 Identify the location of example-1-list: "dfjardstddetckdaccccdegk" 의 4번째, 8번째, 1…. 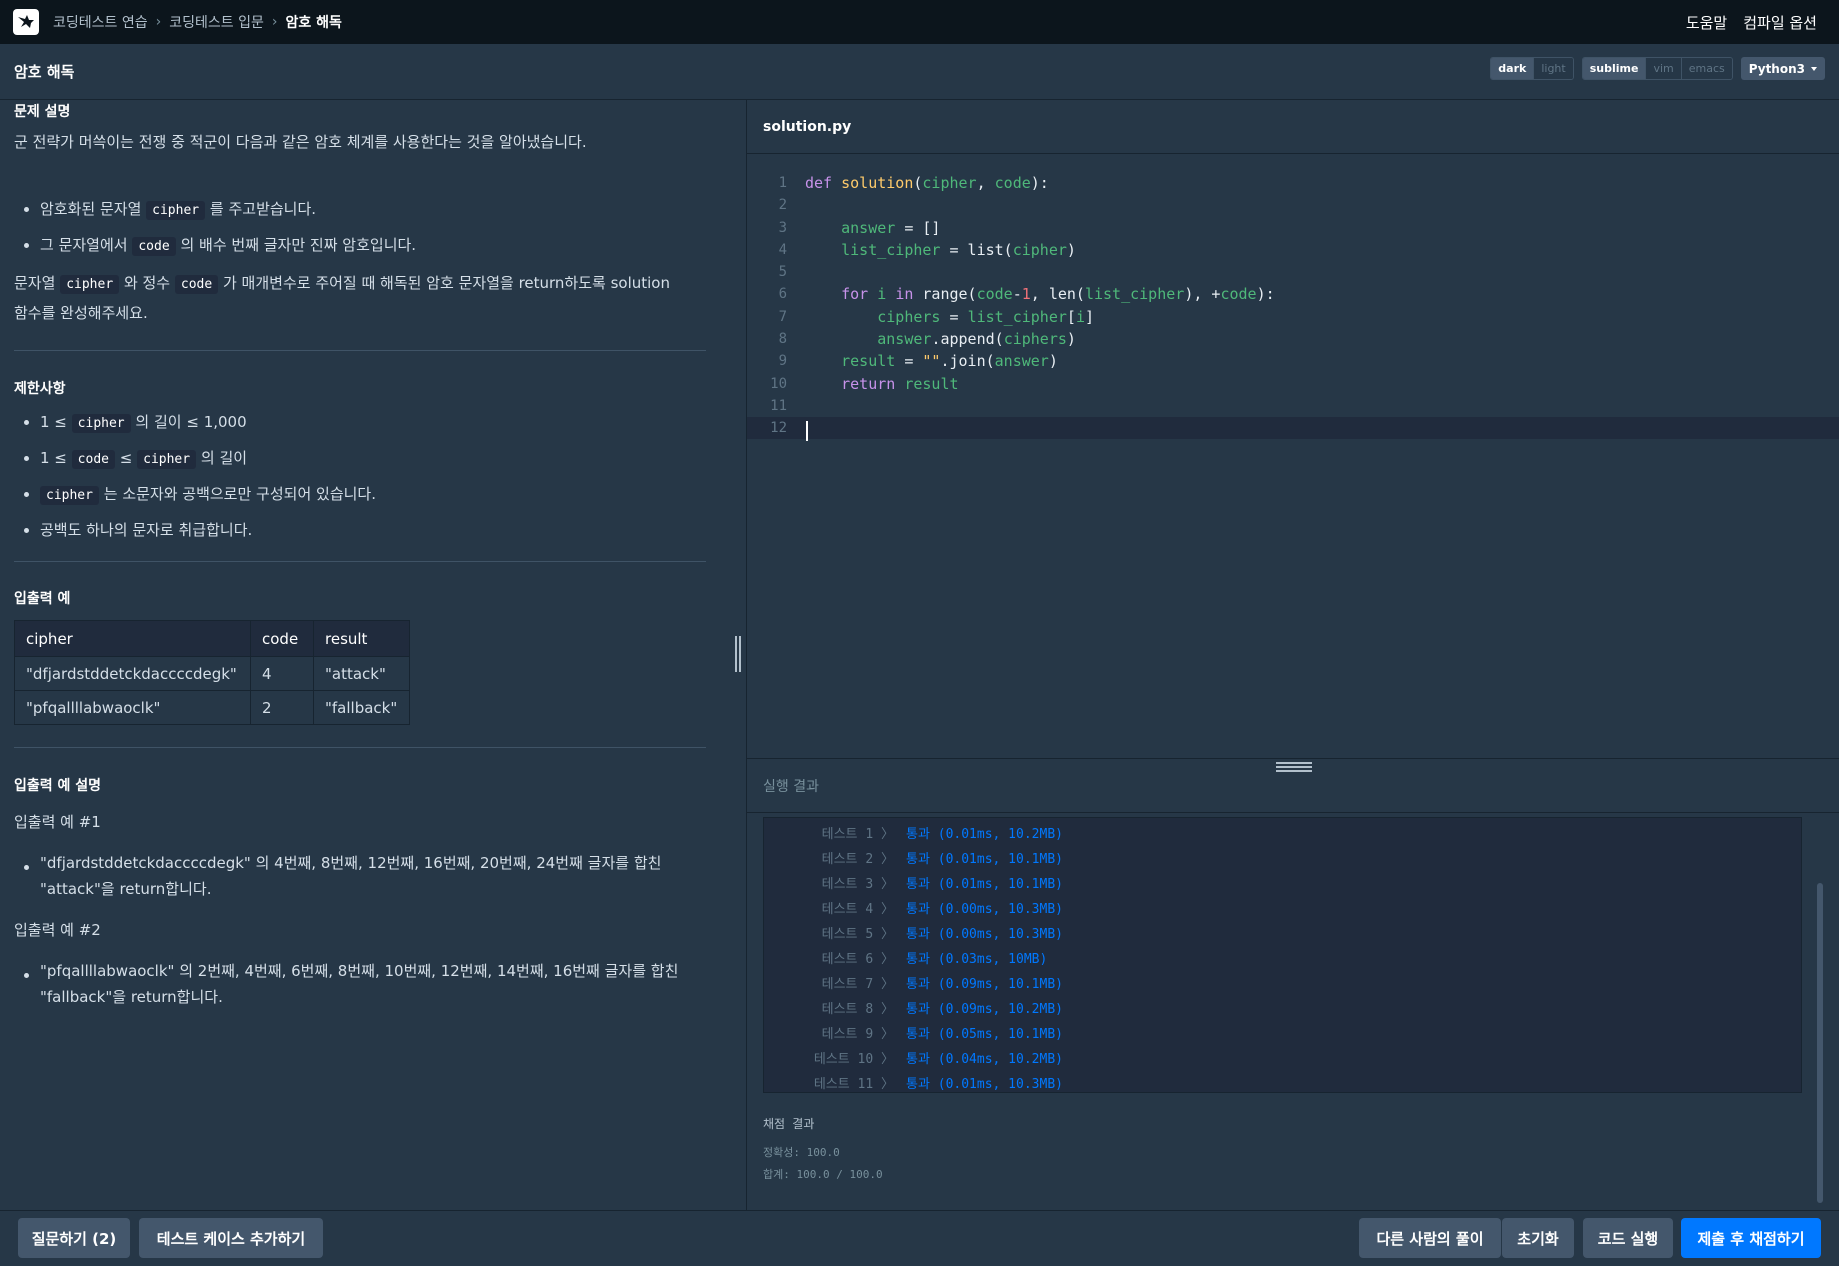
(330, 876).